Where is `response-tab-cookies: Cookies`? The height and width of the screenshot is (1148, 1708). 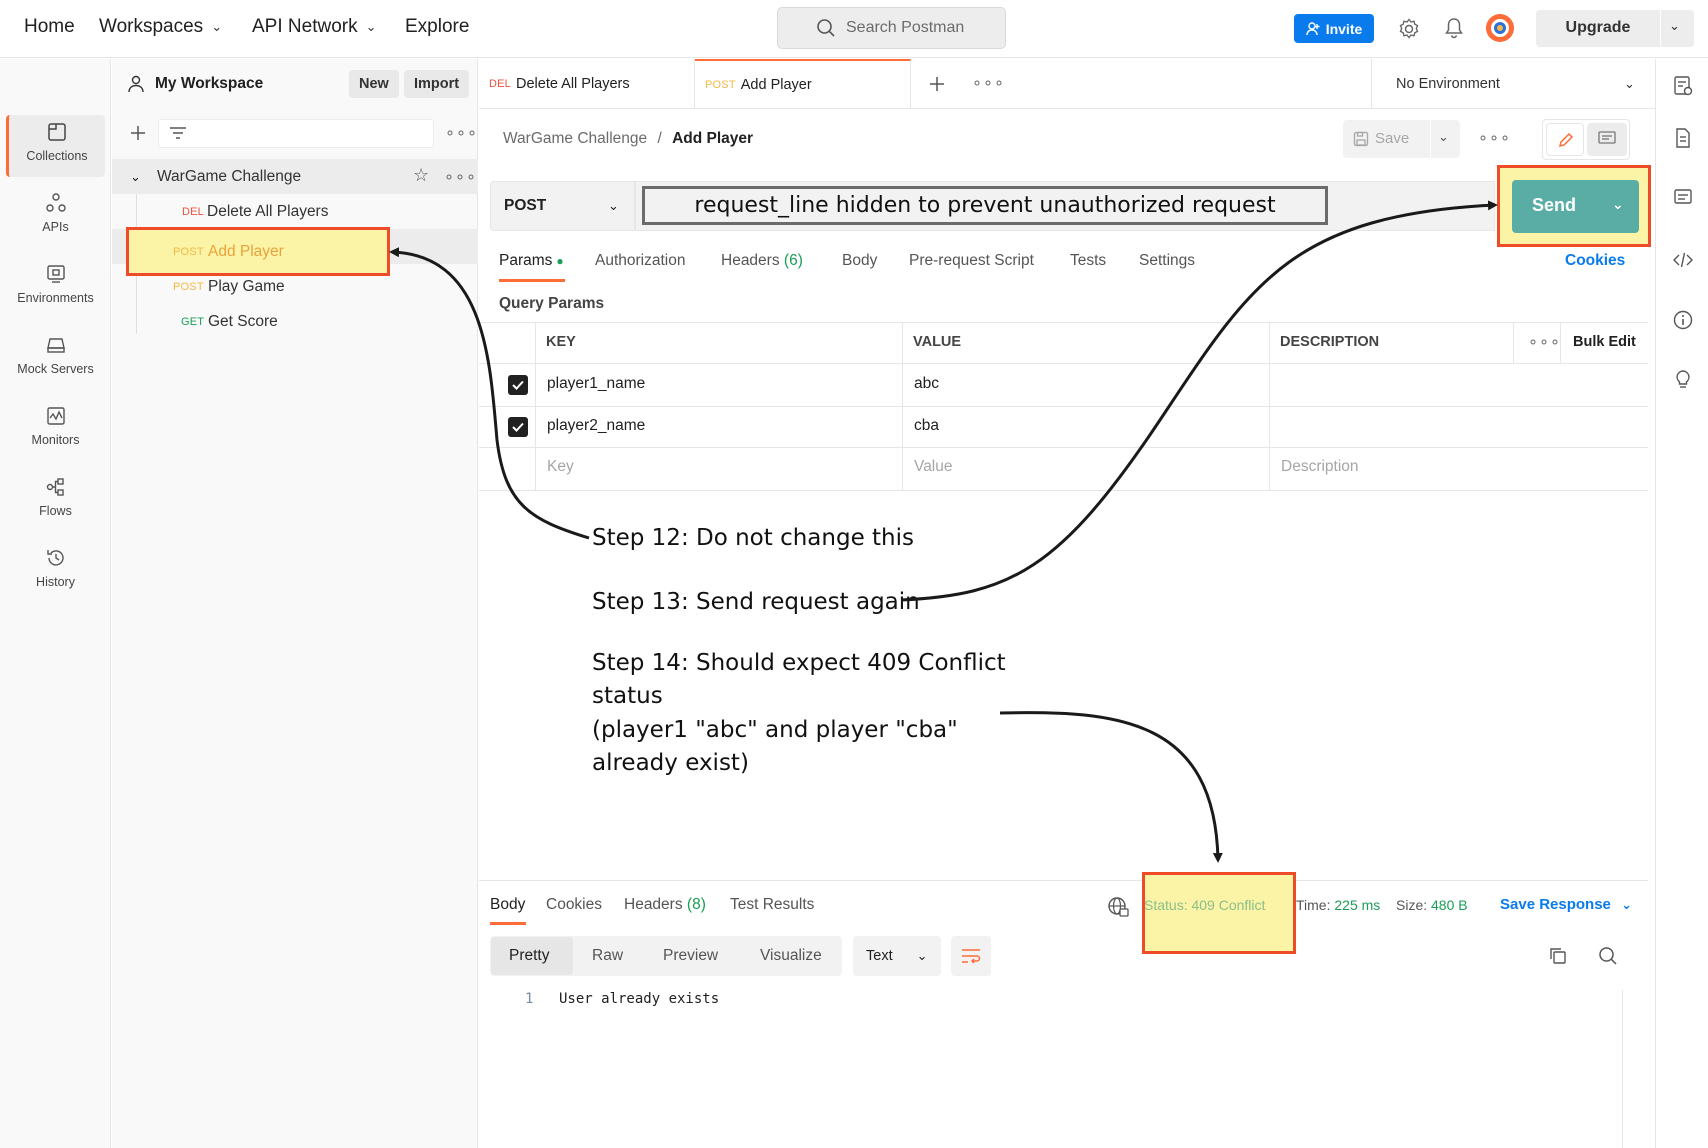 response-tab-cookies: Cookies is located at coordinates (574, 905).